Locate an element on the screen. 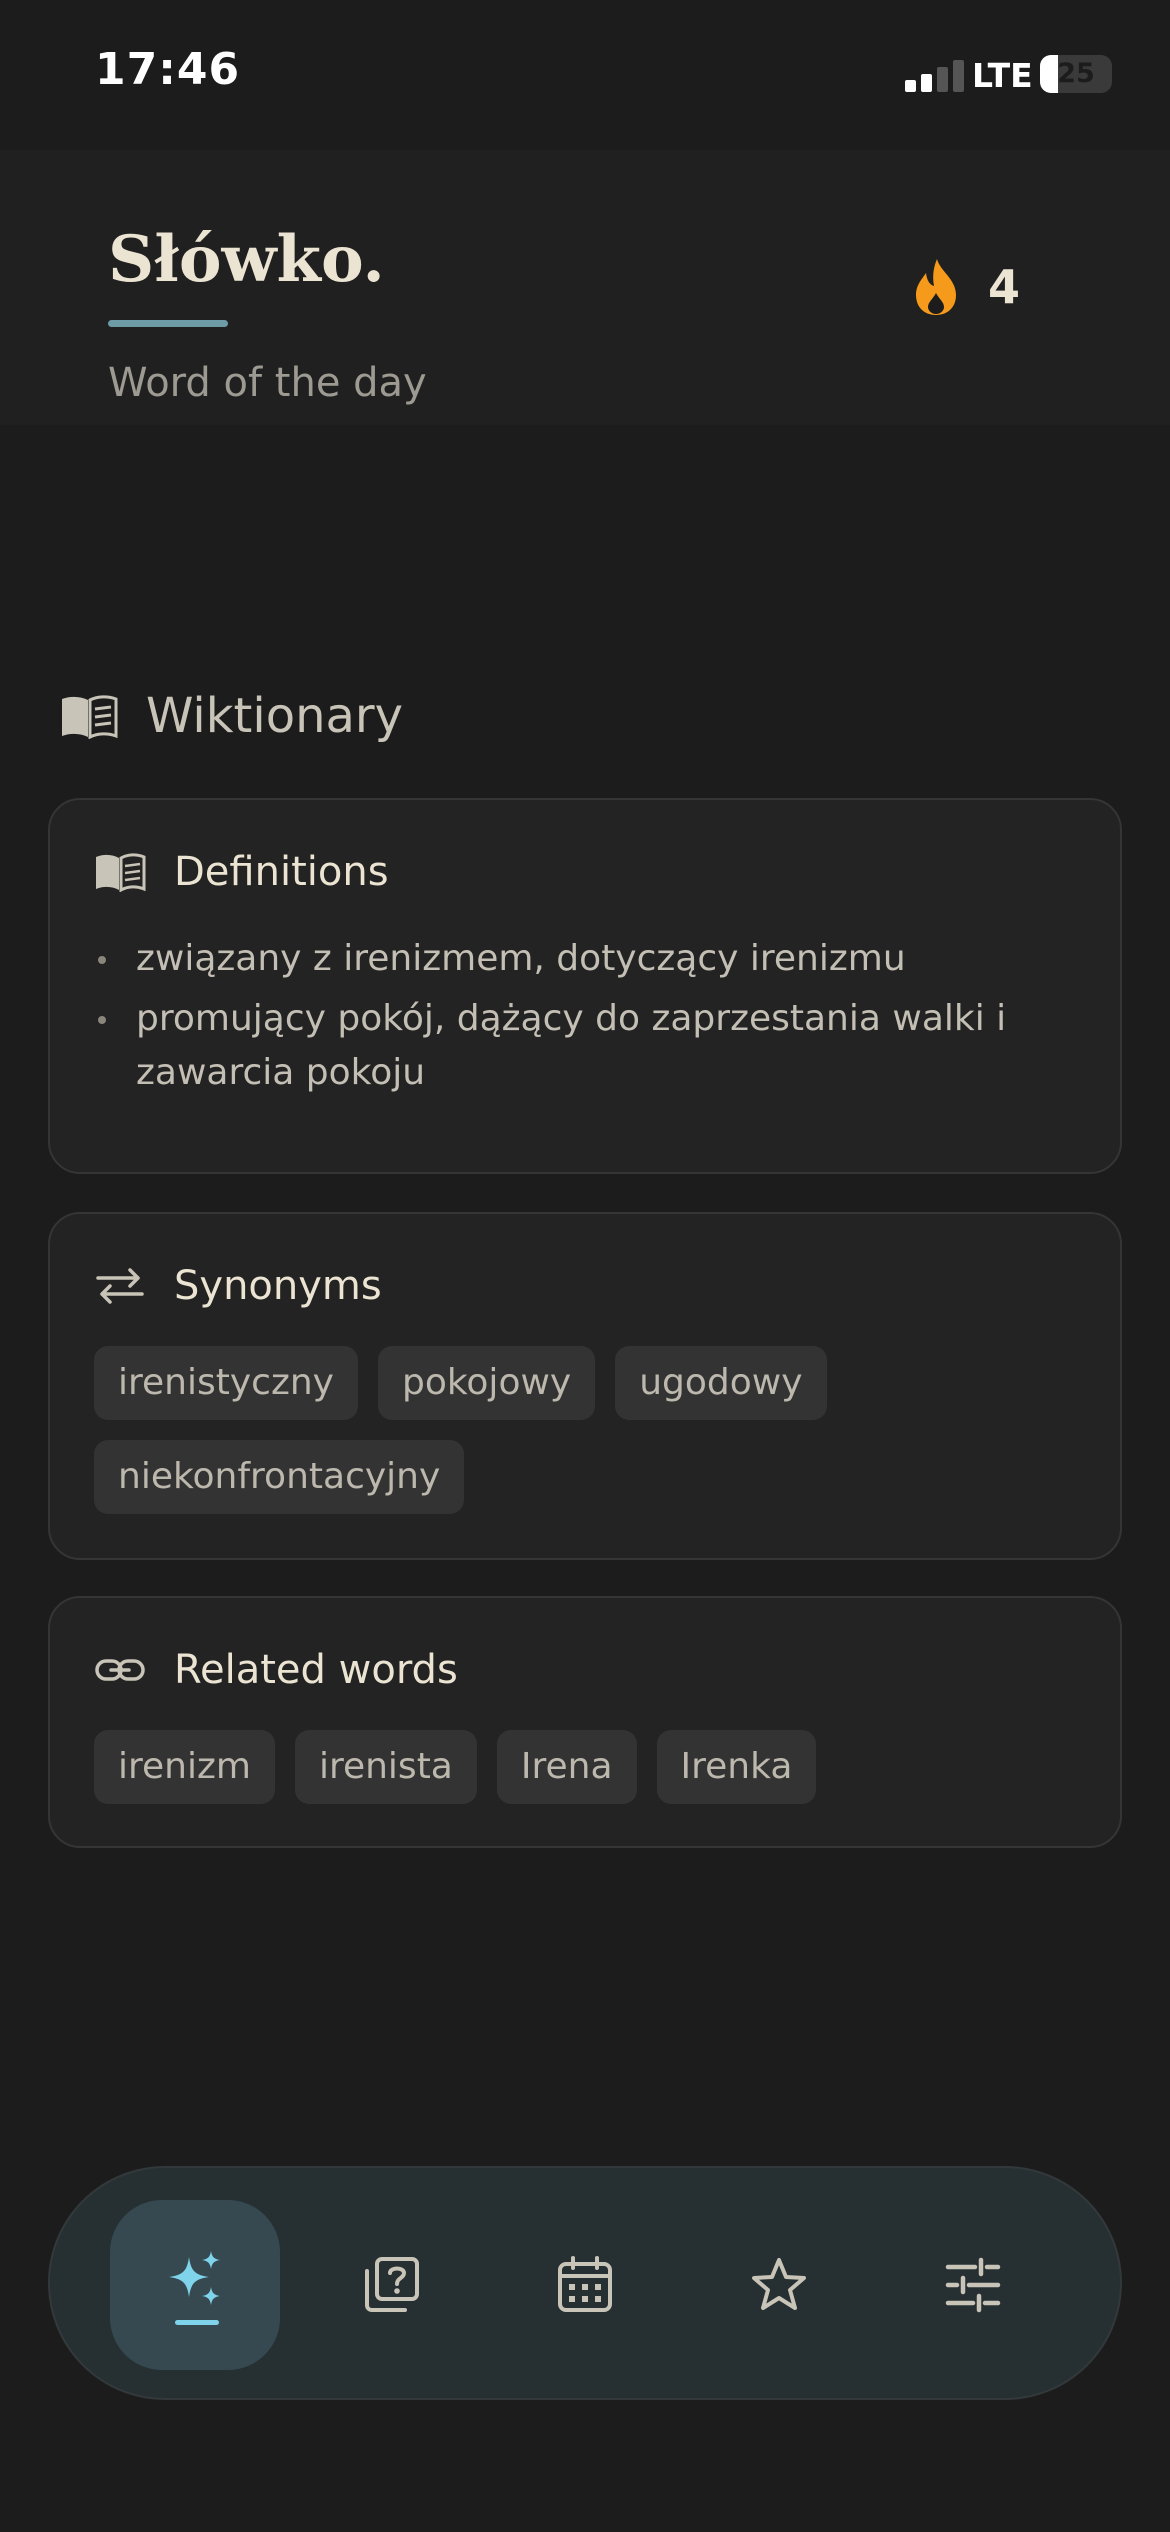 This screenshot has height=2532, width=1170. nav-item-settings is located at coordinates (973, 2285).